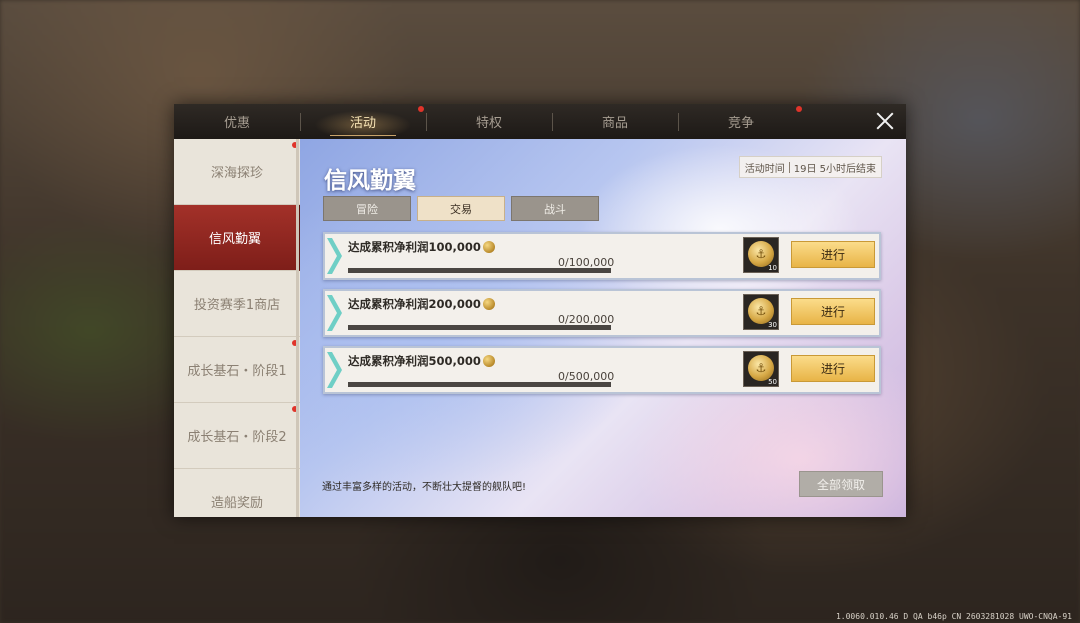  Describe the element at coordinates (414, 247) in the screenshot. I see `task-name-text: 达成累积净利润100,000` at that location.